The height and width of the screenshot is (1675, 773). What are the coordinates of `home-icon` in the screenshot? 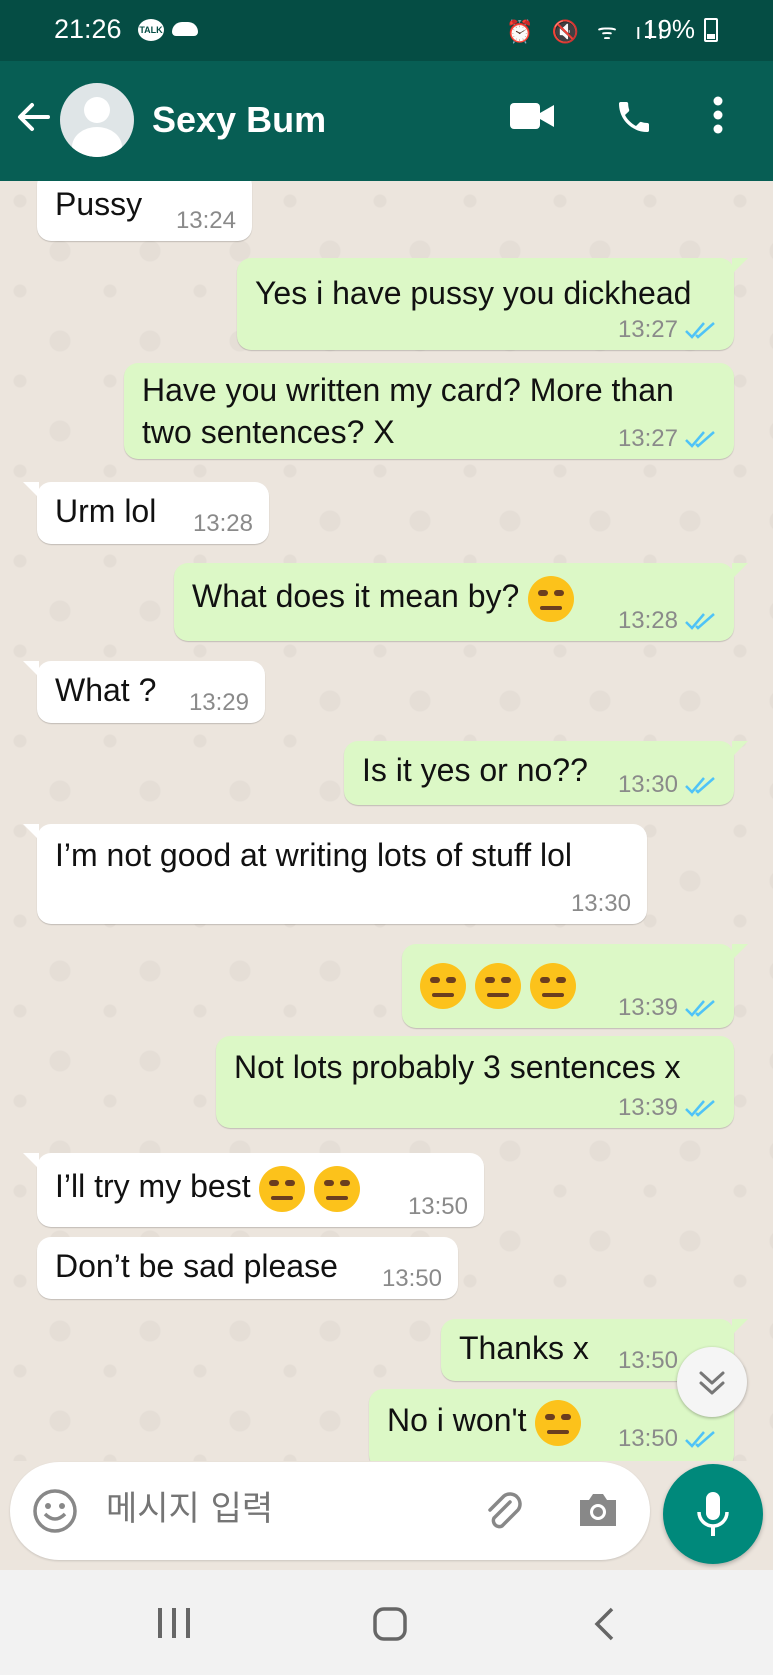 It's located at (390, 1624).